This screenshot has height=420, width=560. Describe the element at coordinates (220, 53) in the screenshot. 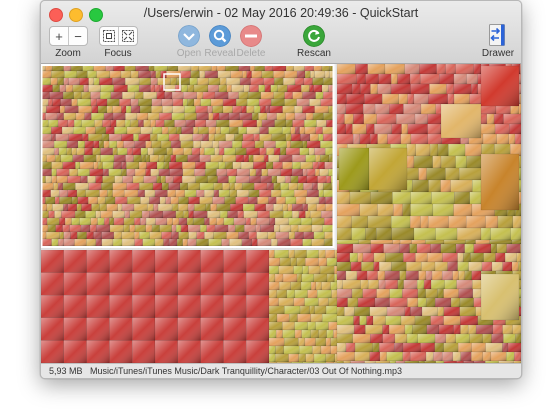

I see `reveal-label: Reveal` at that location.